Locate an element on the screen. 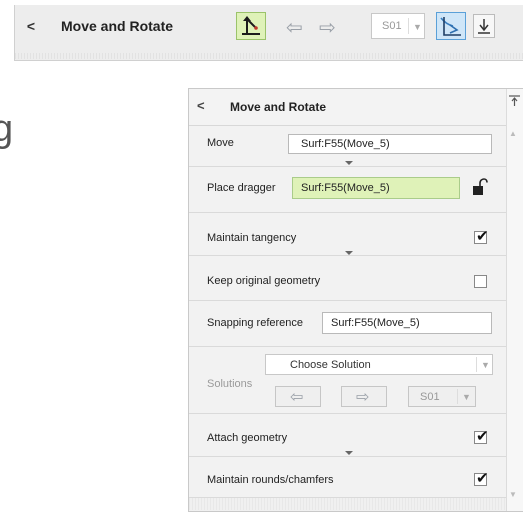 The image size is (523, 512). choose-solution-text: Choose Solution is located at coordinates (330, 365).